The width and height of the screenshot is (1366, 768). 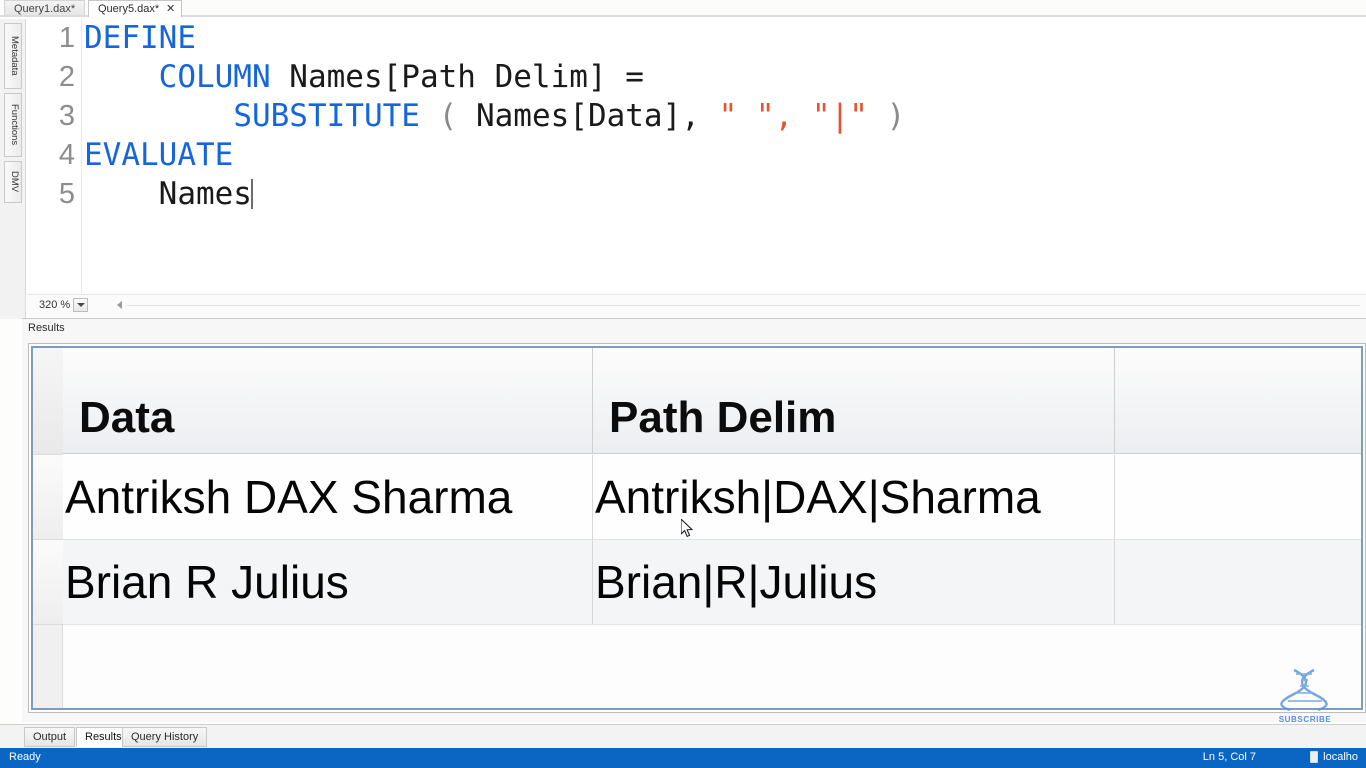 What do you see at coordinates (66, 194) in the screenshot?
I see `line-number: 5` at bounding box center [66, 194].